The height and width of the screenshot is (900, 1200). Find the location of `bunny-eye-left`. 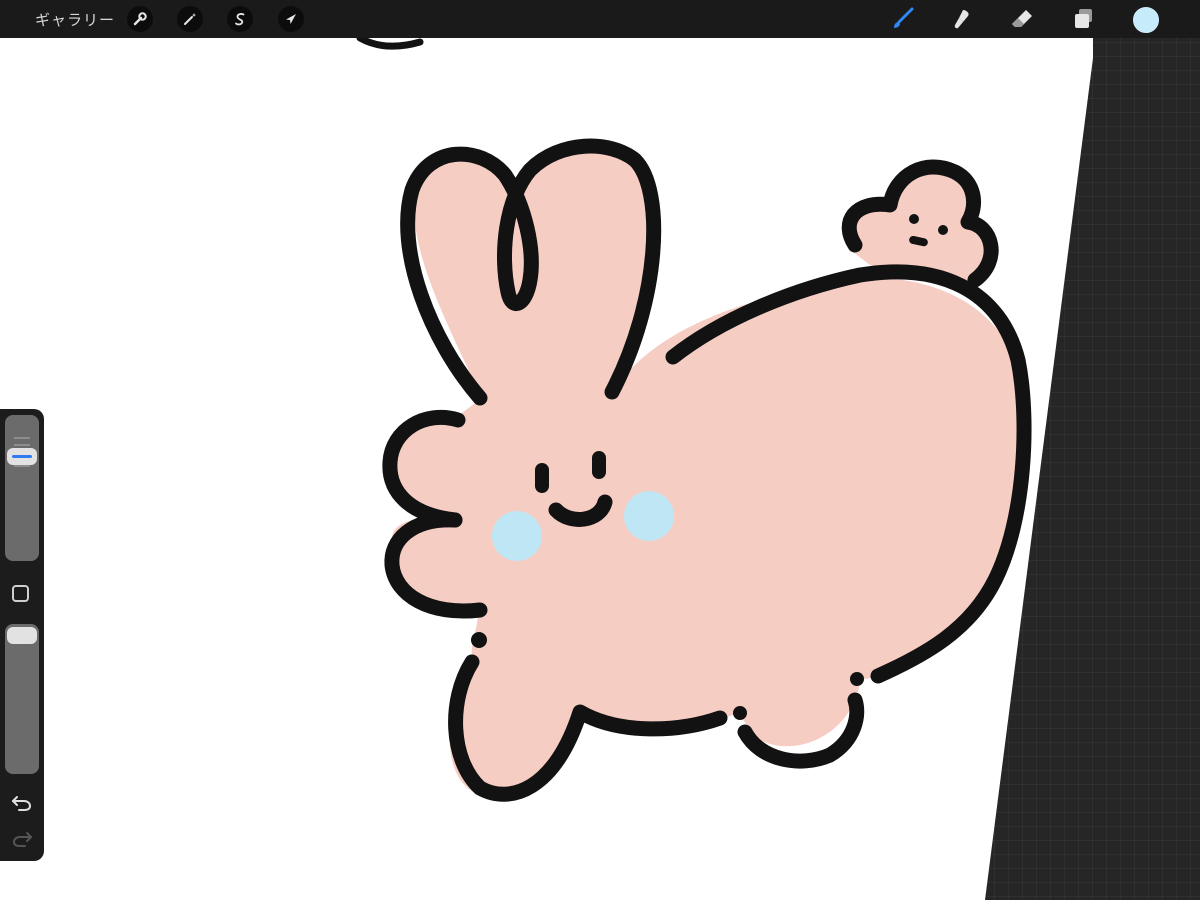

bunny-eye-left is located at coordinates (542, 478).